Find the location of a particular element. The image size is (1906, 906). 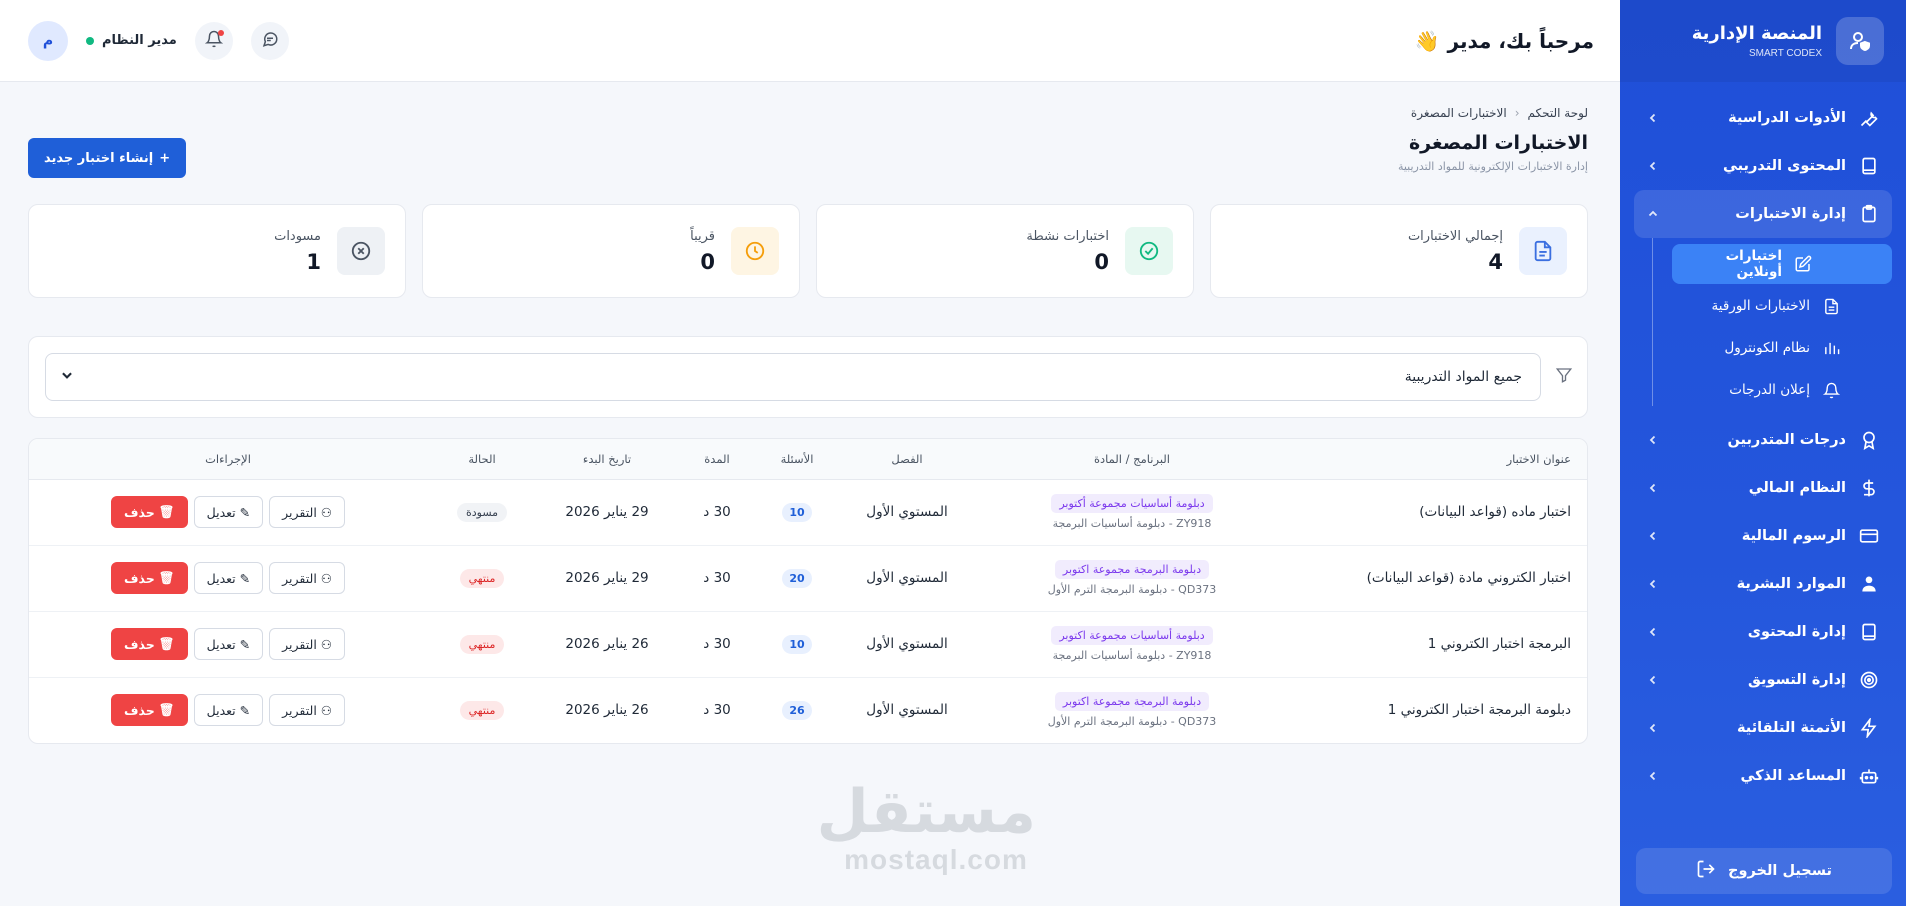

stat-card-drafts: مسودات 1 is located at coordinates (217, 251).